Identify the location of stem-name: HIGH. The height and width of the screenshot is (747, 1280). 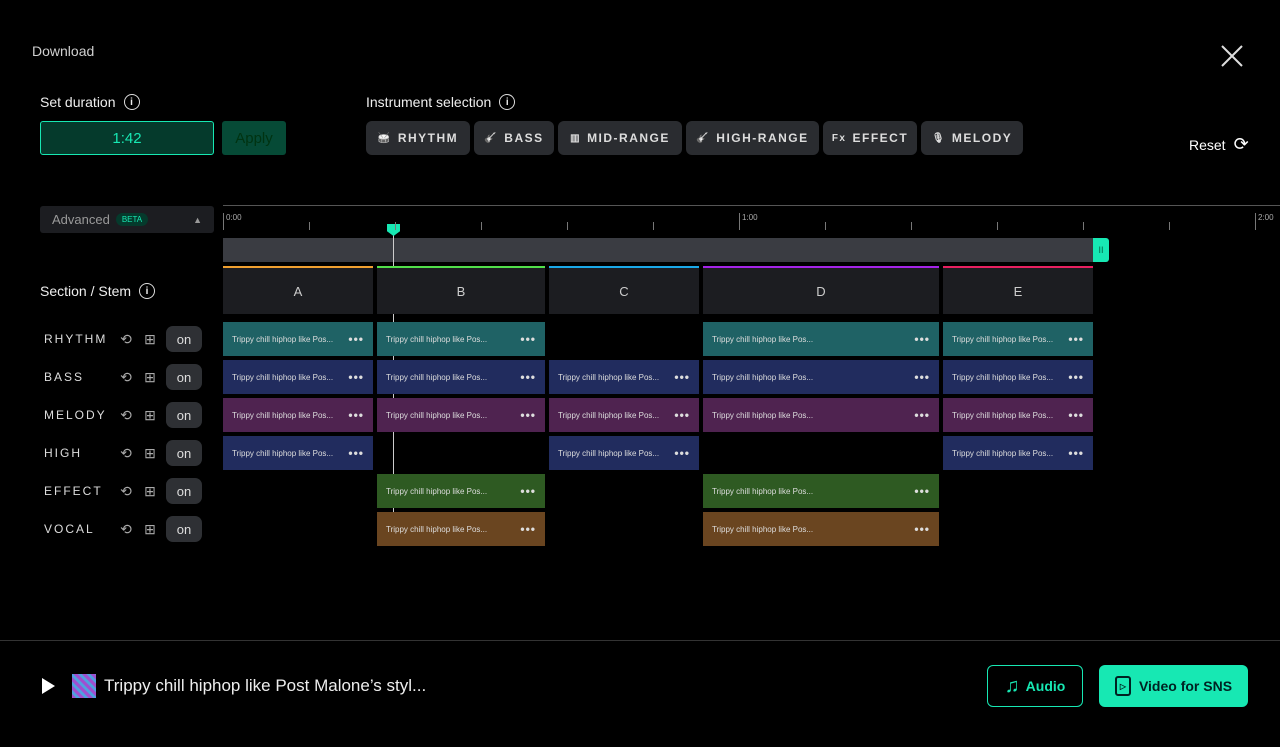
(63, 453).